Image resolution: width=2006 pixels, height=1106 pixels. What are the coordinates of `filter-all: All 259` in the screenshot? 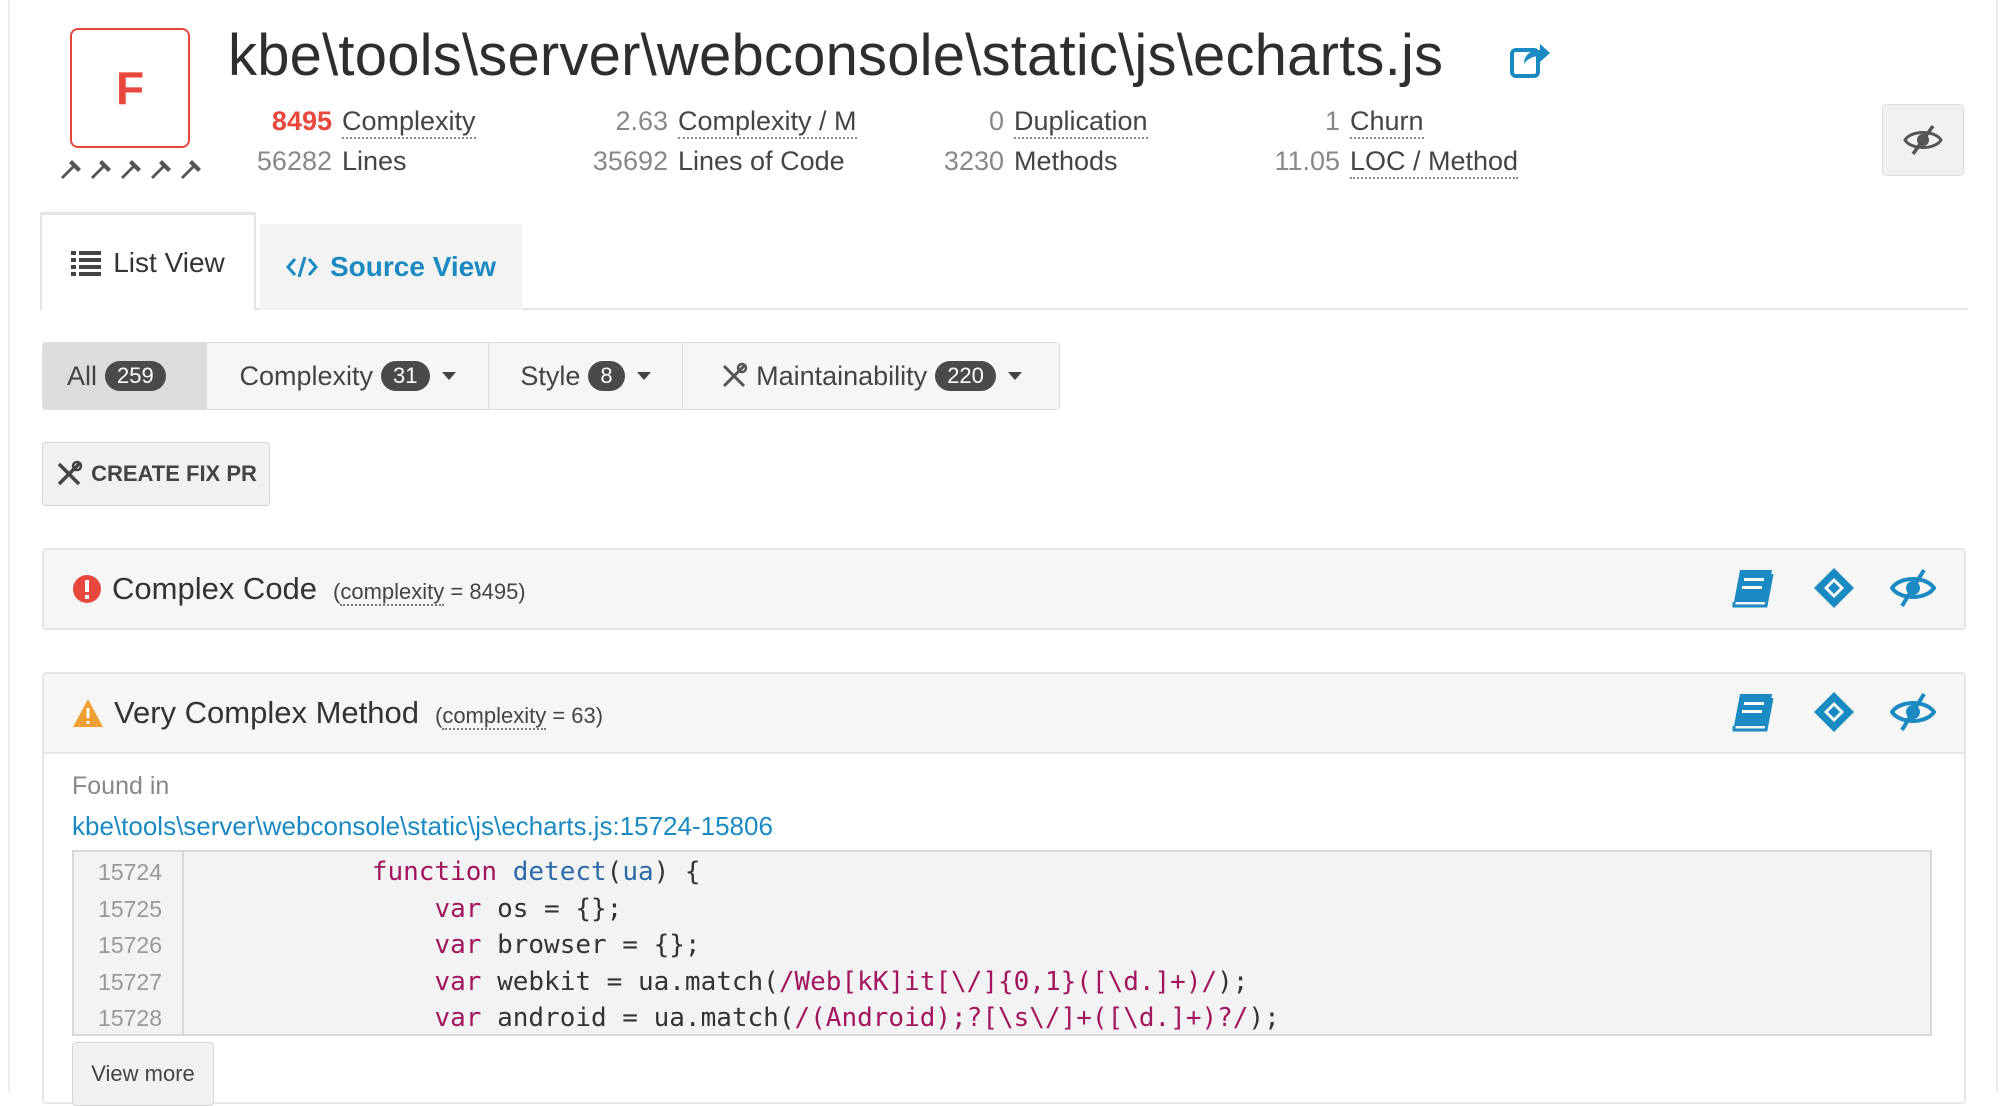 It's located at (125, 376).